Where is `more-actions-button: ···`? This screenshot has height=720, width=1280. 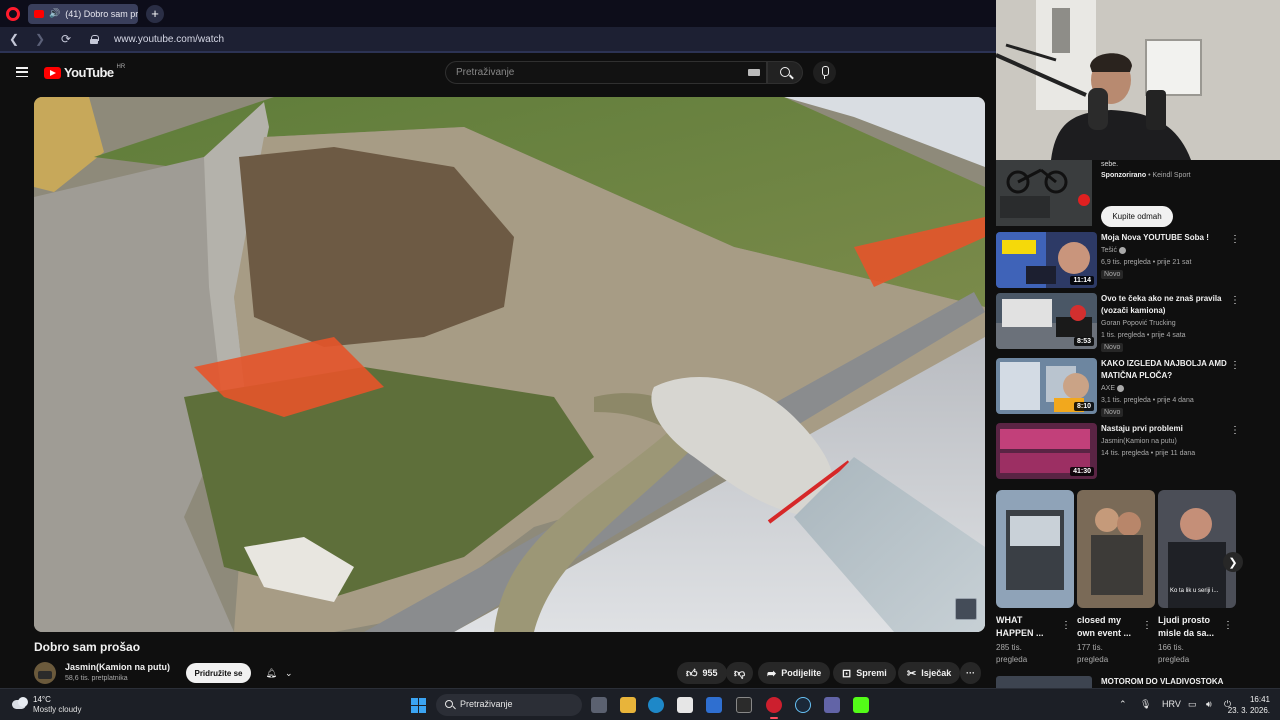 more-actions-button: ··· is located at coordinates (970, 673).